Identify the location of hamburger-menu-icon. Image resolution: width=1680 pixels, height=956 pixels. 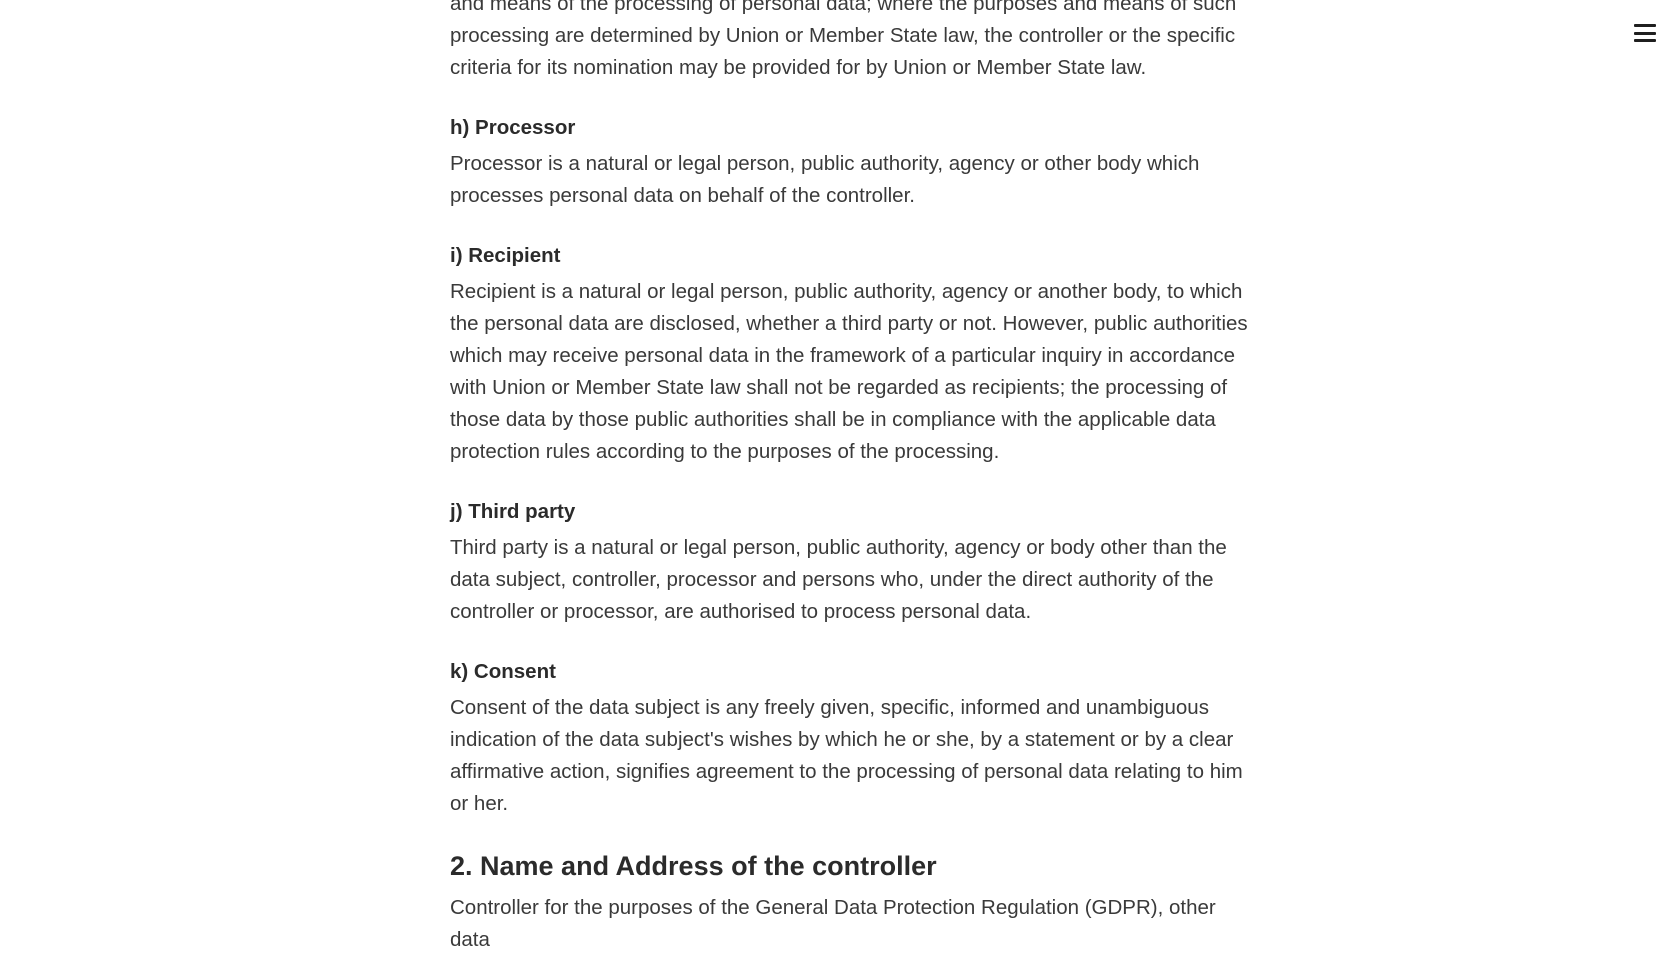
(1645, 33).